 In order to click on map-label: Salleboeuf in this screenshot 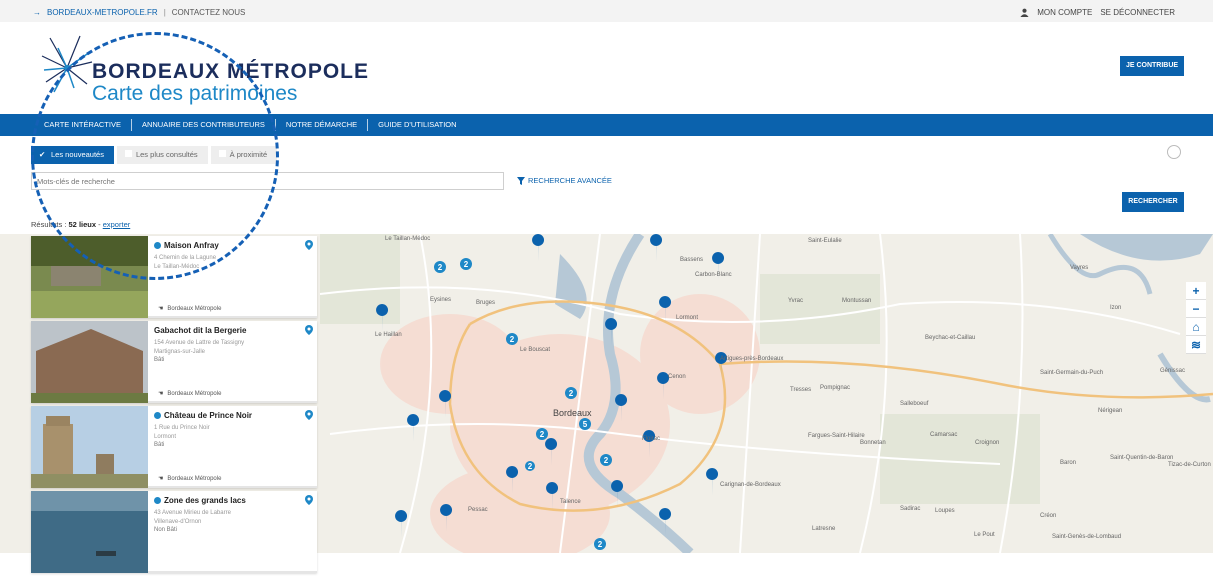, I will do `click(914, 404)`.